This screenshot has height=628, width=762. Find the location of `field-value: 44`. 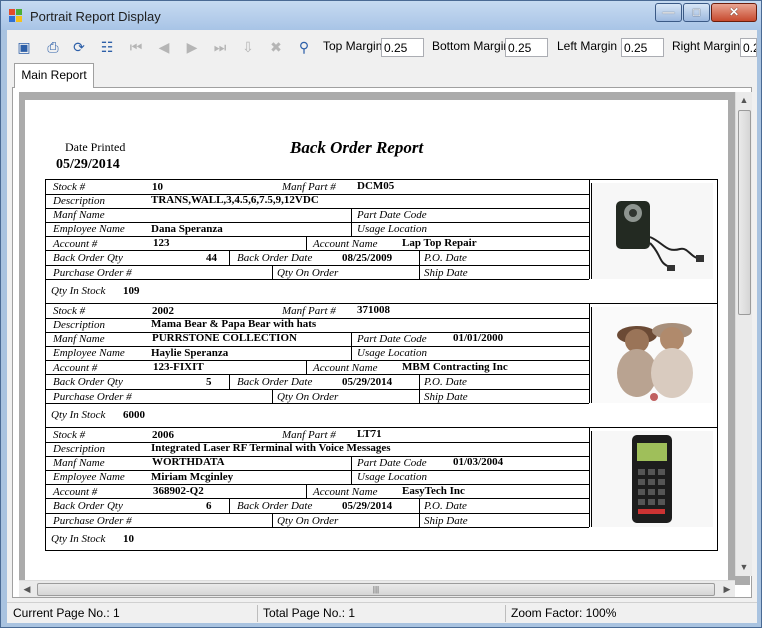

field-value: 44 is located at coordinates (211, 258).